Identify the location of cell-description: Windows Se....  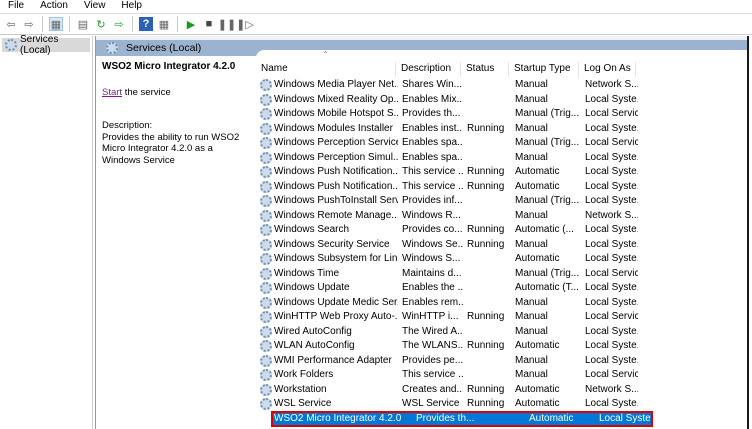
(432, 244).